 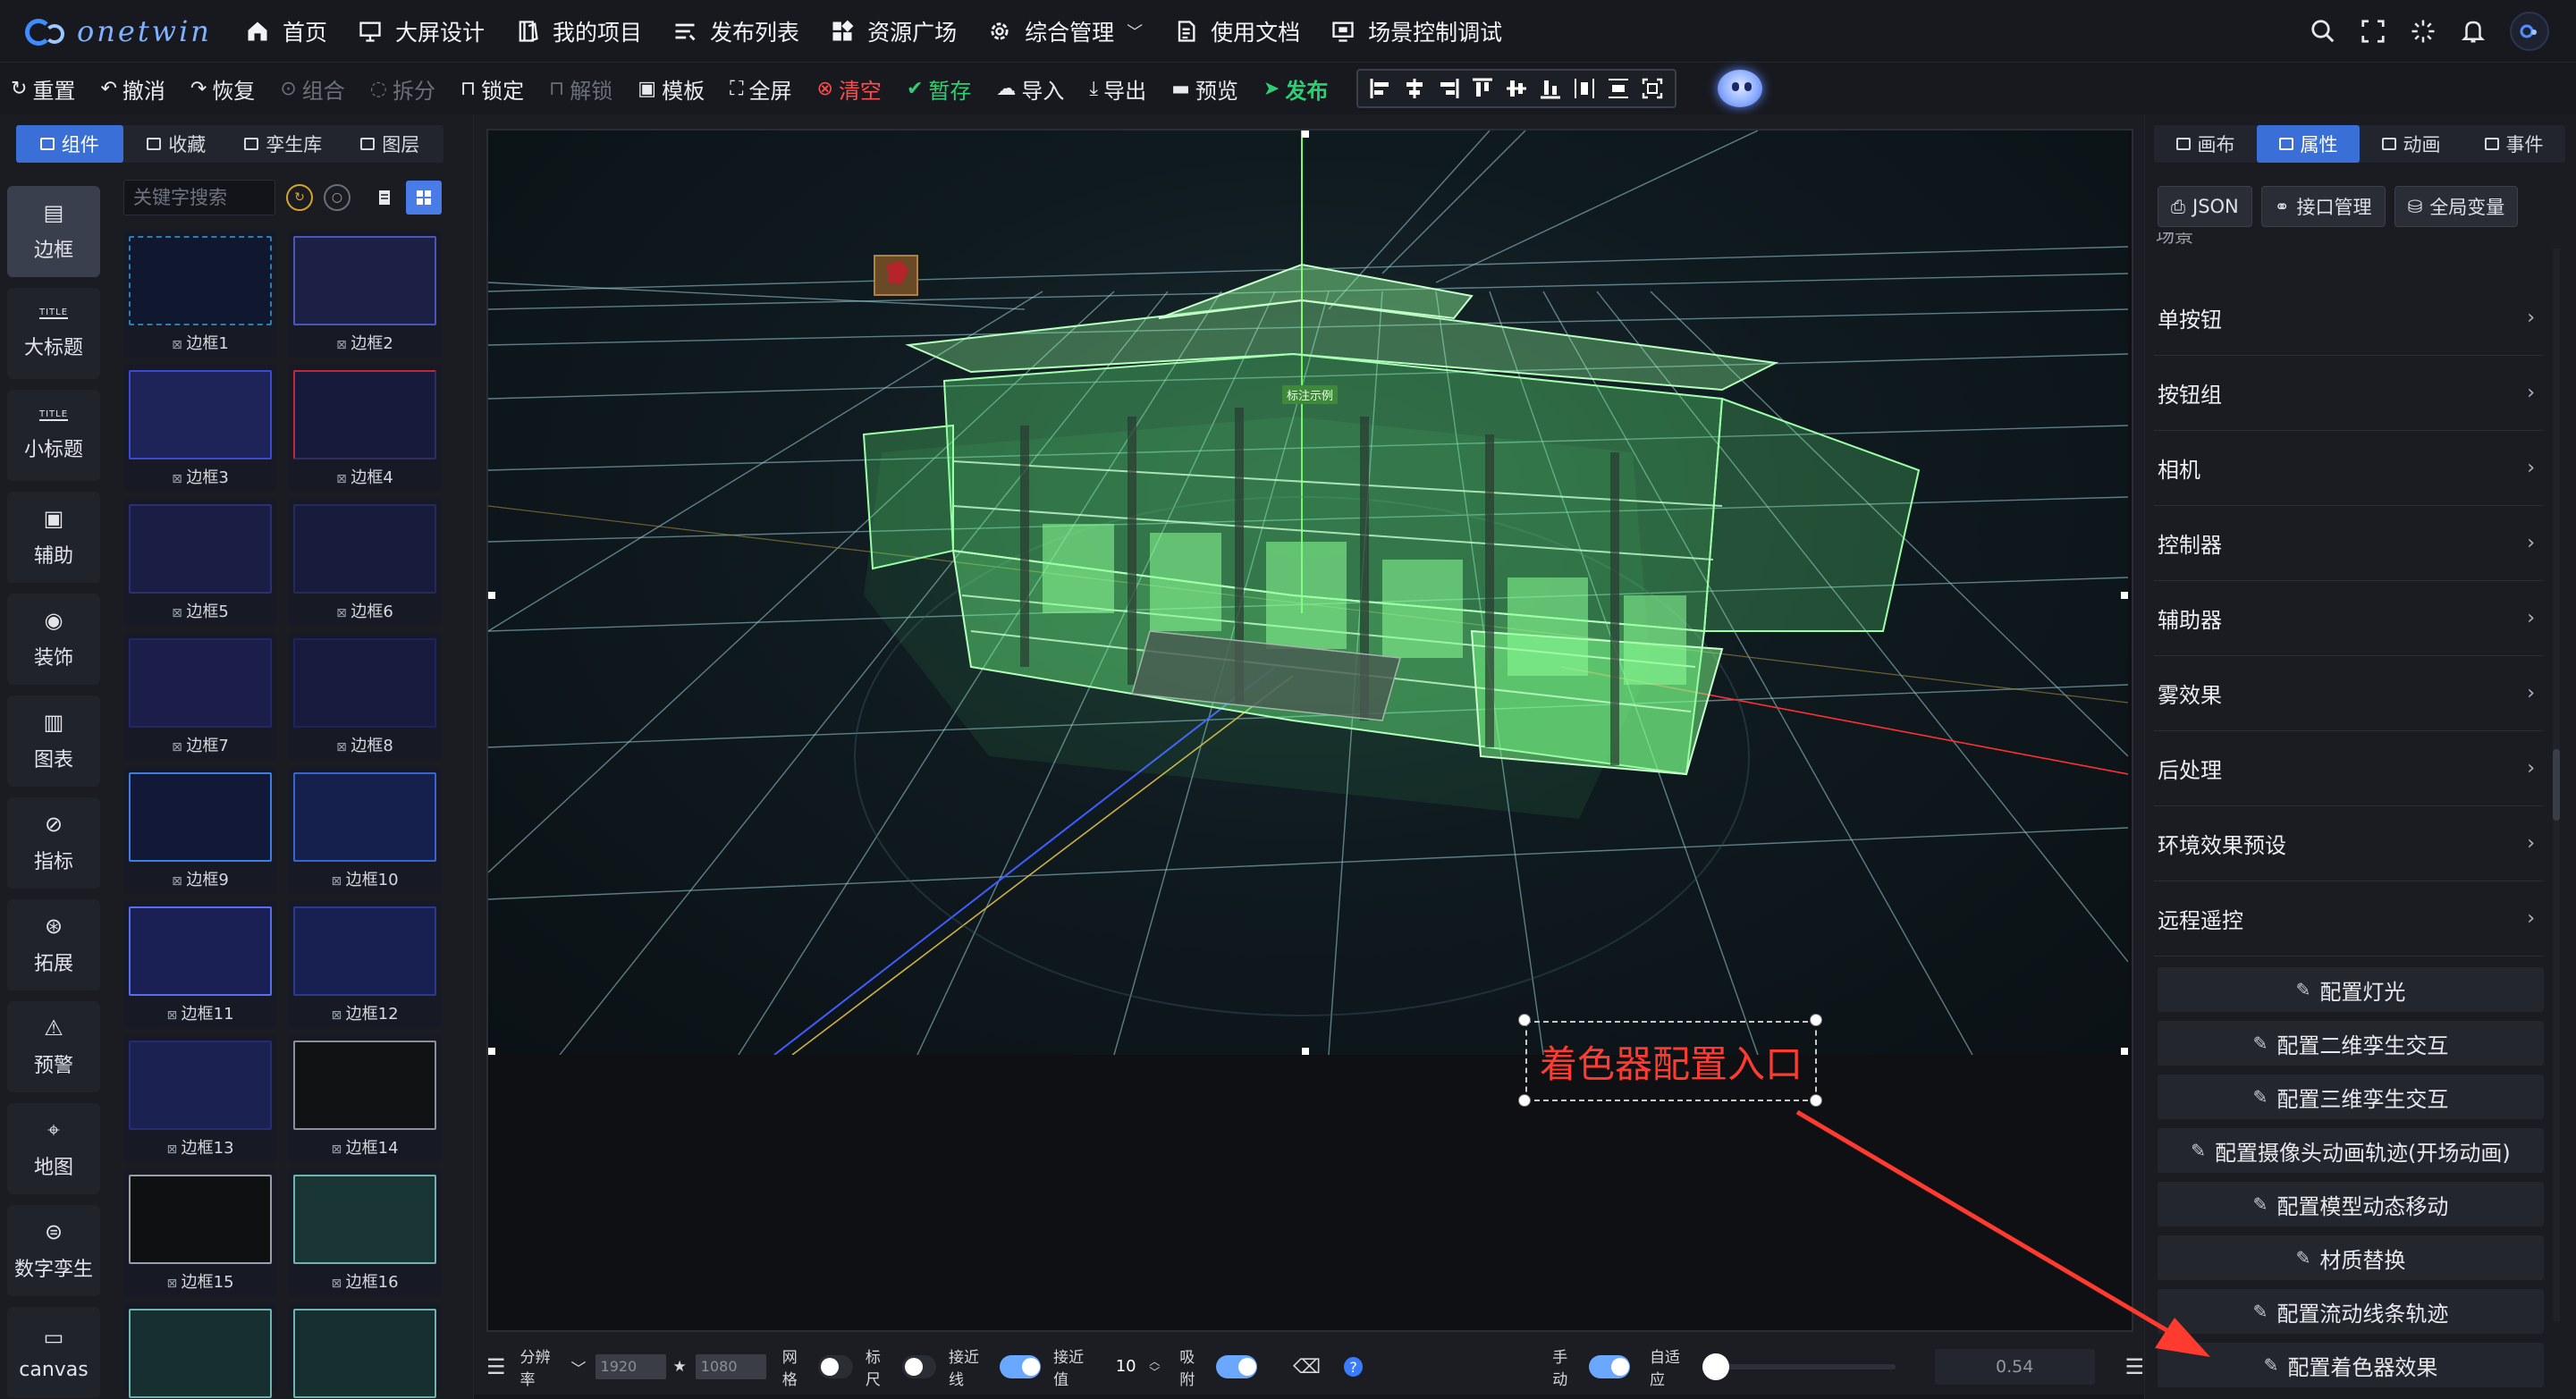 What do you see at coordinates (2529, 32) in the screenshot?
I see `avatar` at bounding box center [2529, 32].